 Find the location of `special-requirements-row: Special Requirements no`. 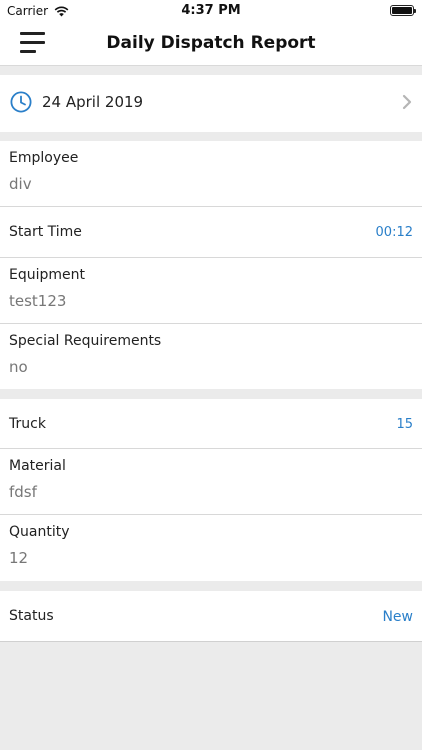

special-requirements-row: Special Requirements no is located at coordinates (211, 356).